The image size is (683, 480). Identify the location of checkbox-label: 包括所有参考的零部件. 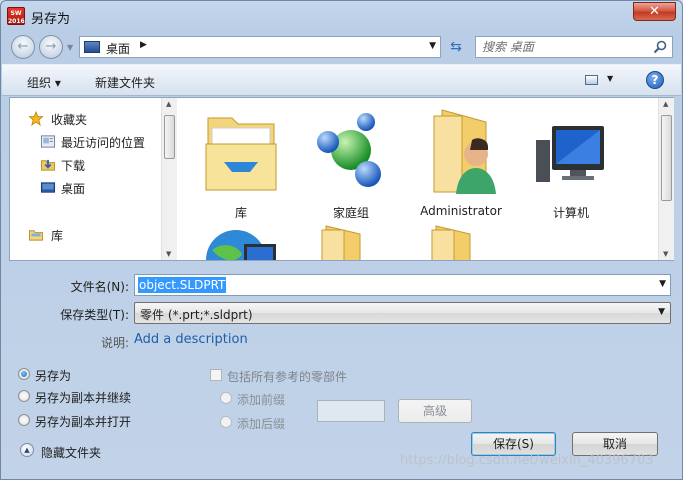
(287, 377).